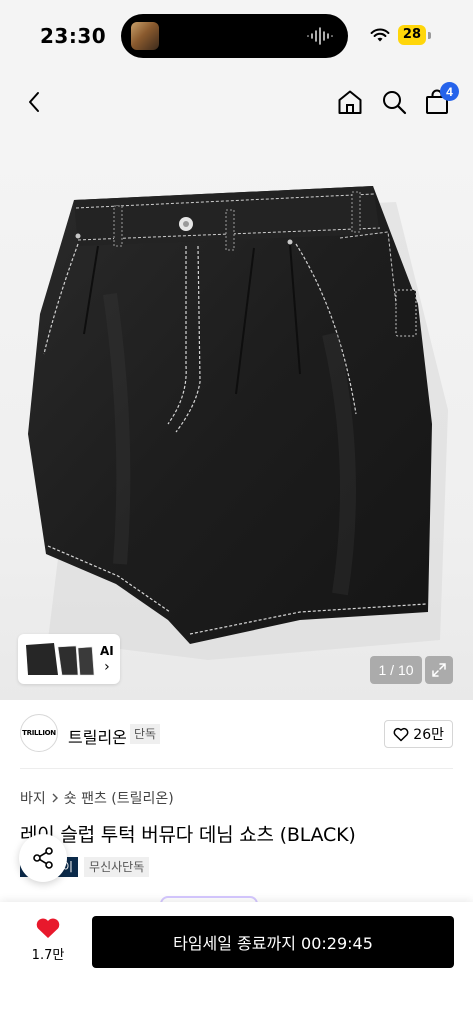  I want to click on chevron-left-icon, so click(34, 102).